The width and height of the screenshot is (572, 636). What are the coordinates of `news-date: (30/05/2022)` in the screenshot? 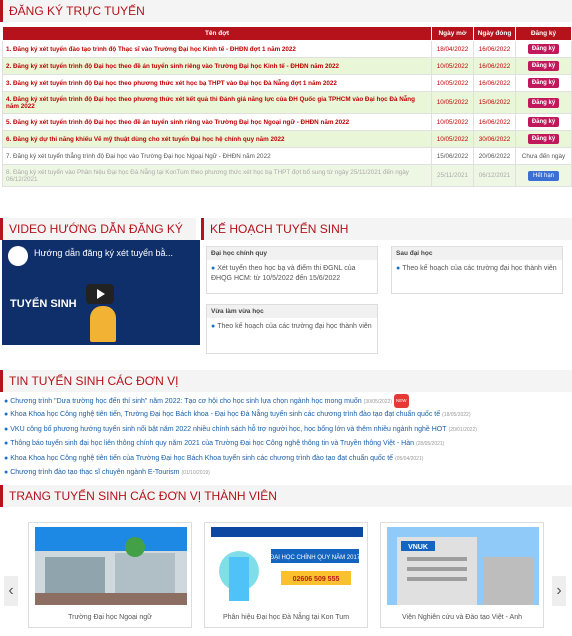 It's located at (377, 401).